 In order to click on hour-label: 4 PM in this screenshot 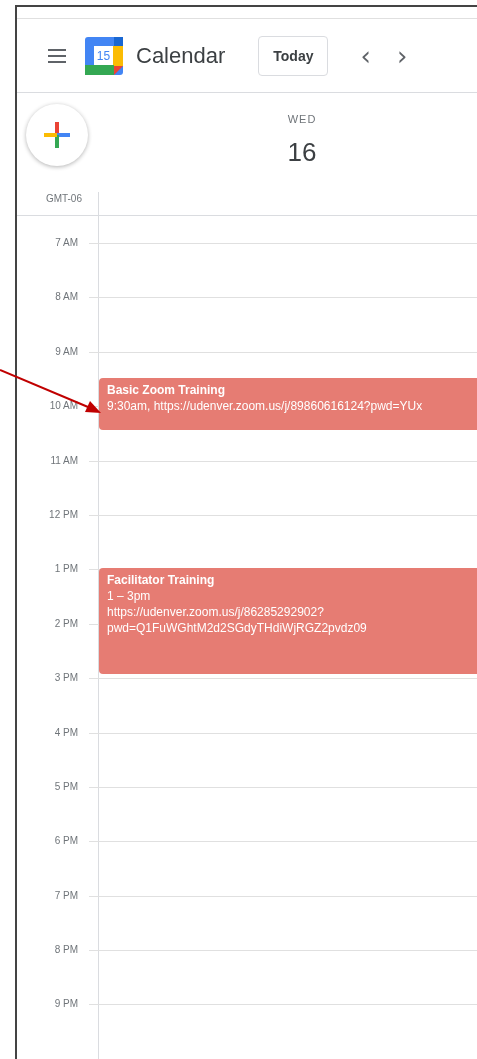, I will do `click(66, 732)`.